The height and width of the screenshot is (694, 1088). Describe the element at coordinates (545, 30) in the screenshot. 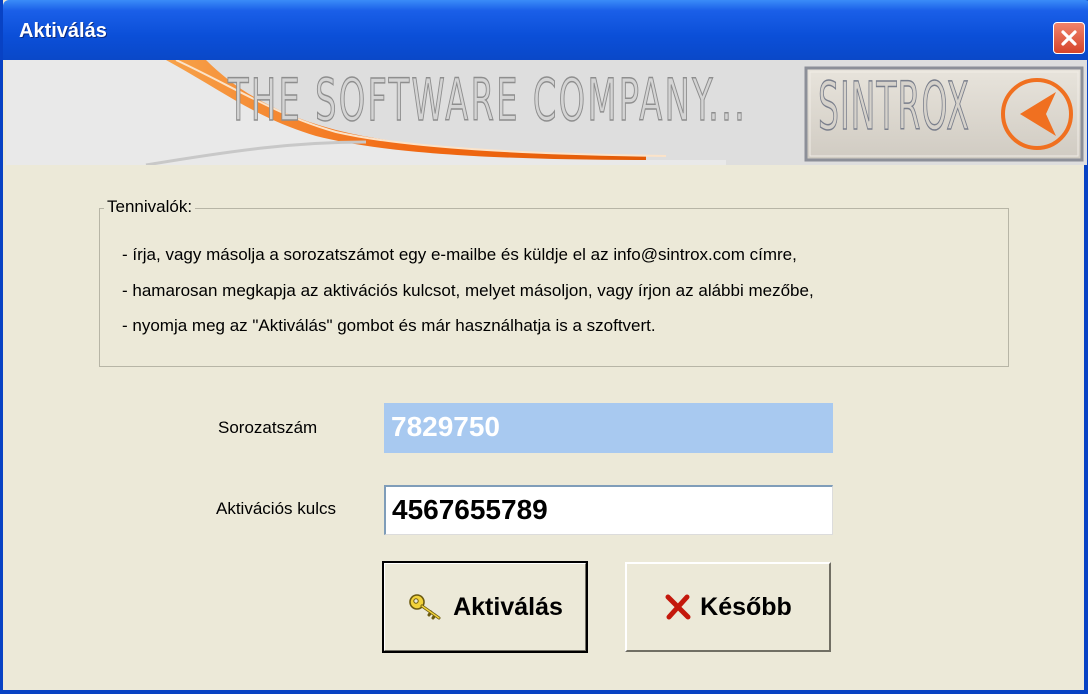

I see `title-bar: Aktiválás` at that location.